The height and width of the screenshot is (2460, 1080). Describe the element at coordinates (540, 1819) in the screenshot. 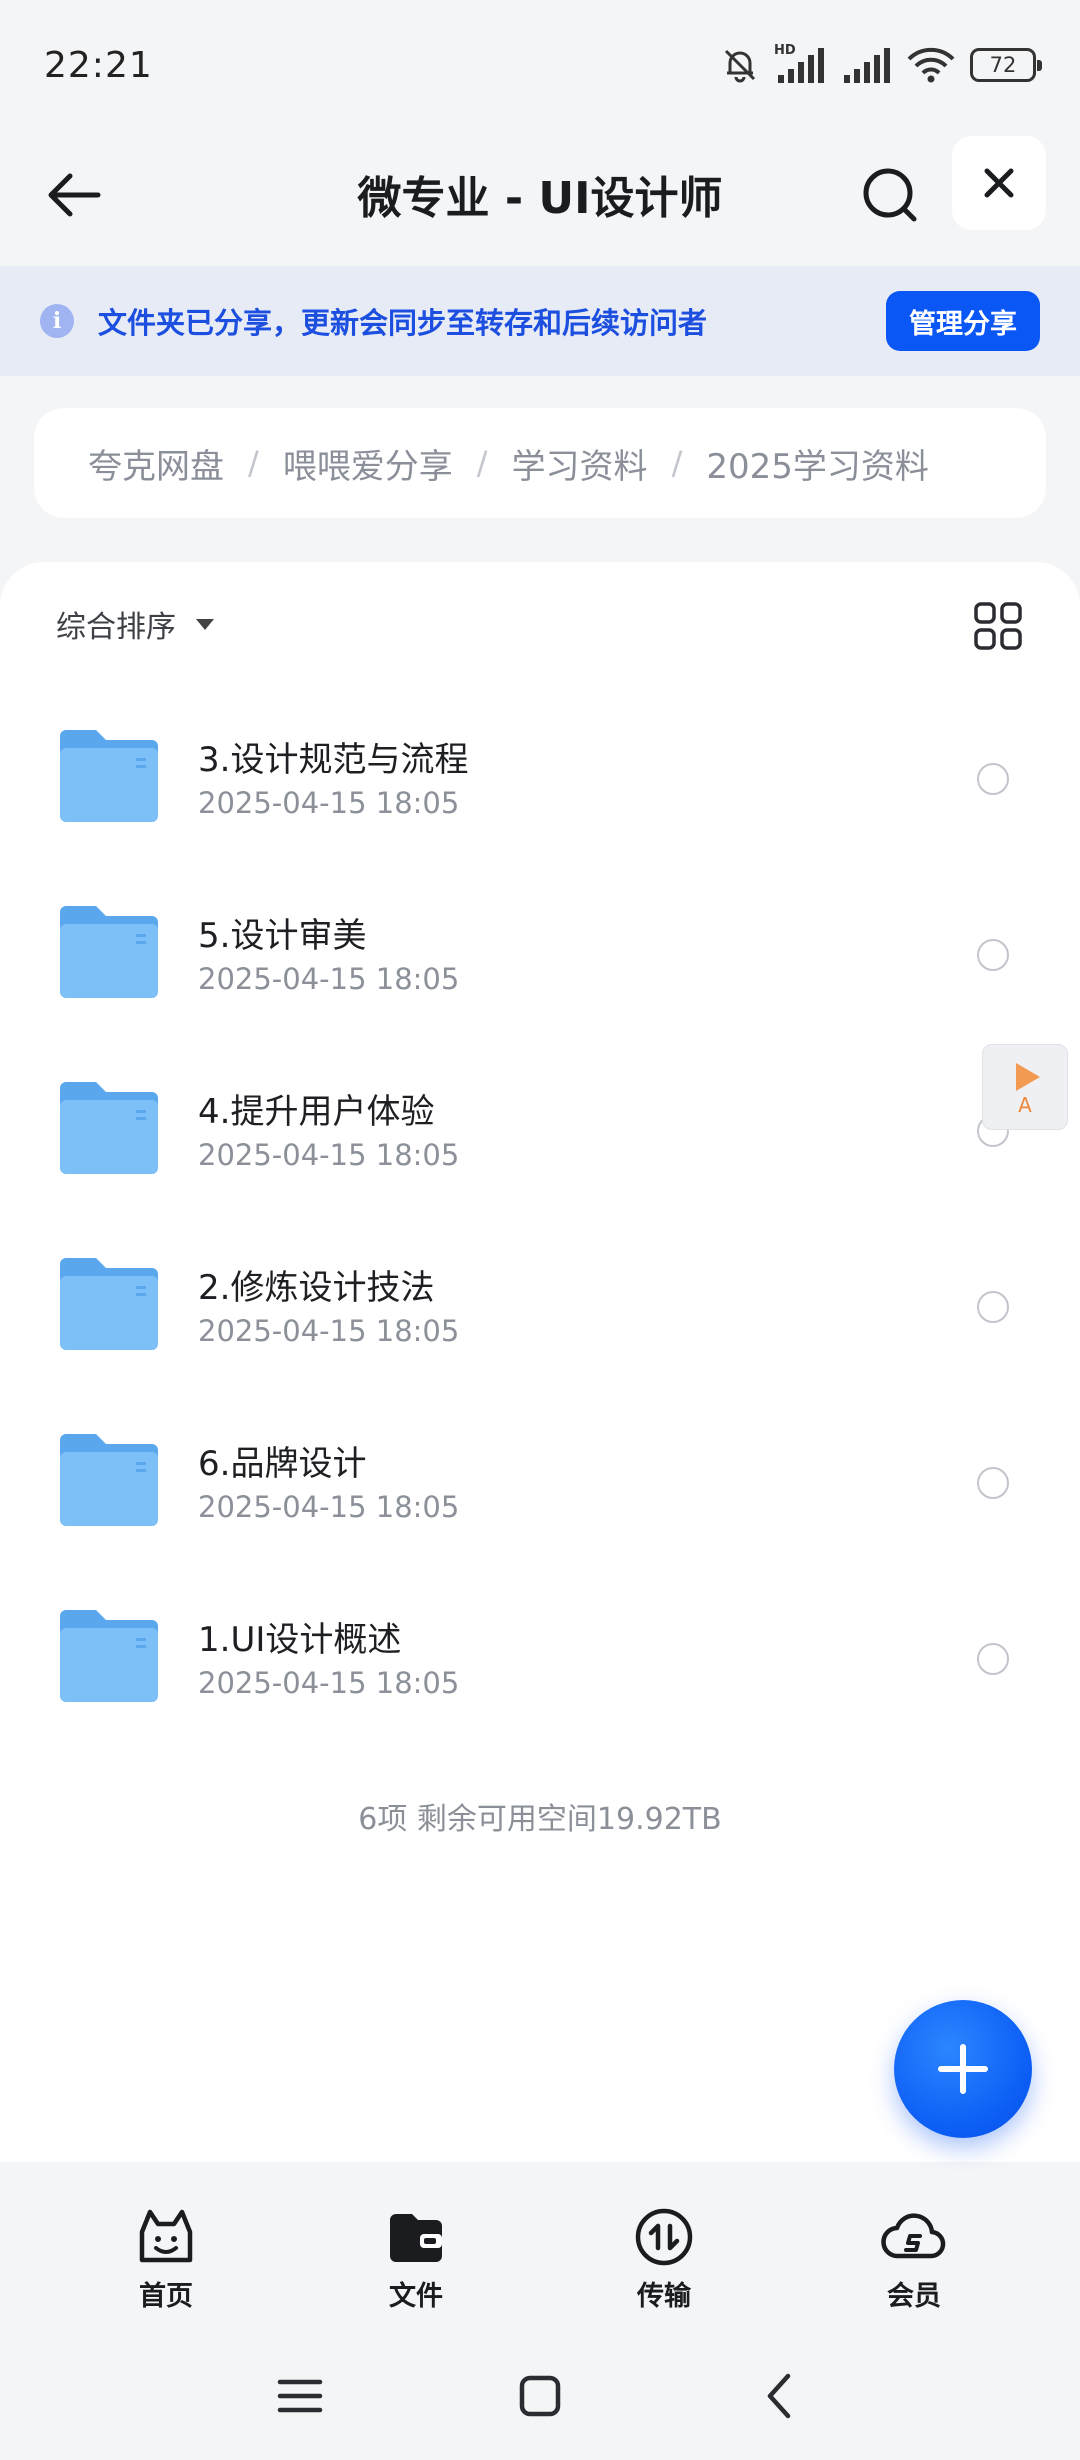

I see `storage-summary: 6项 剩余可用空间19.92TB` at that location.